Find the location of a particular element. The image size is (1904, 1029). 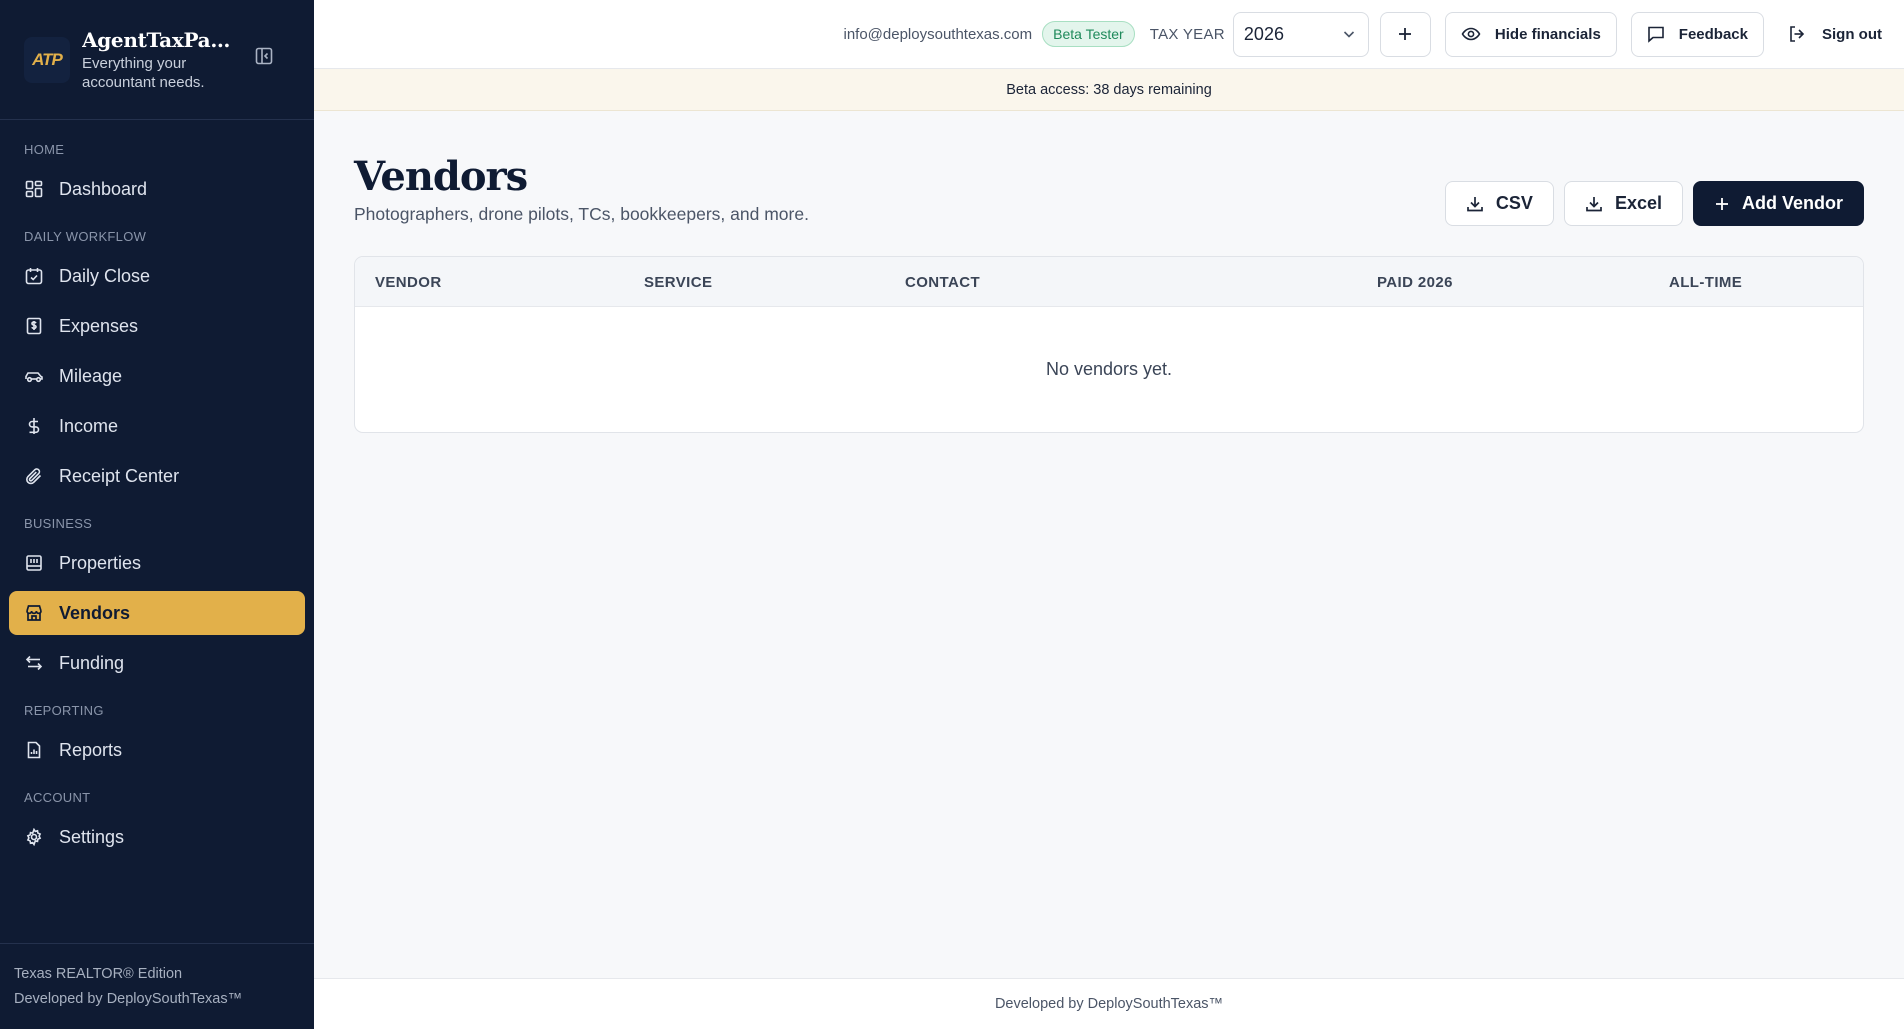

sidebar-item-label: Settings is located at coordinates (92, 836).